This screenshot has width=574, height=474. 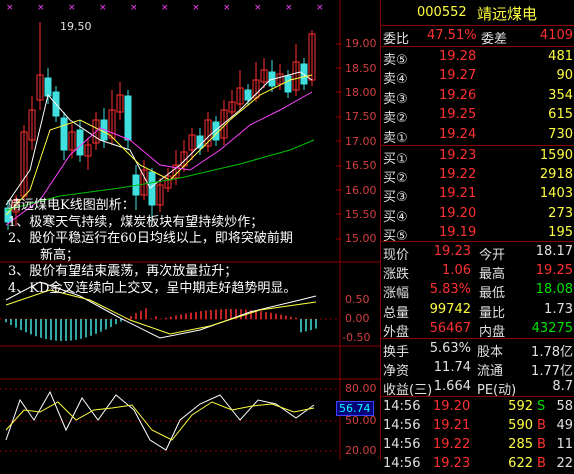 I want to click on stat-row: 总量 99742 量比 1.73, so click(x=477, y=311).